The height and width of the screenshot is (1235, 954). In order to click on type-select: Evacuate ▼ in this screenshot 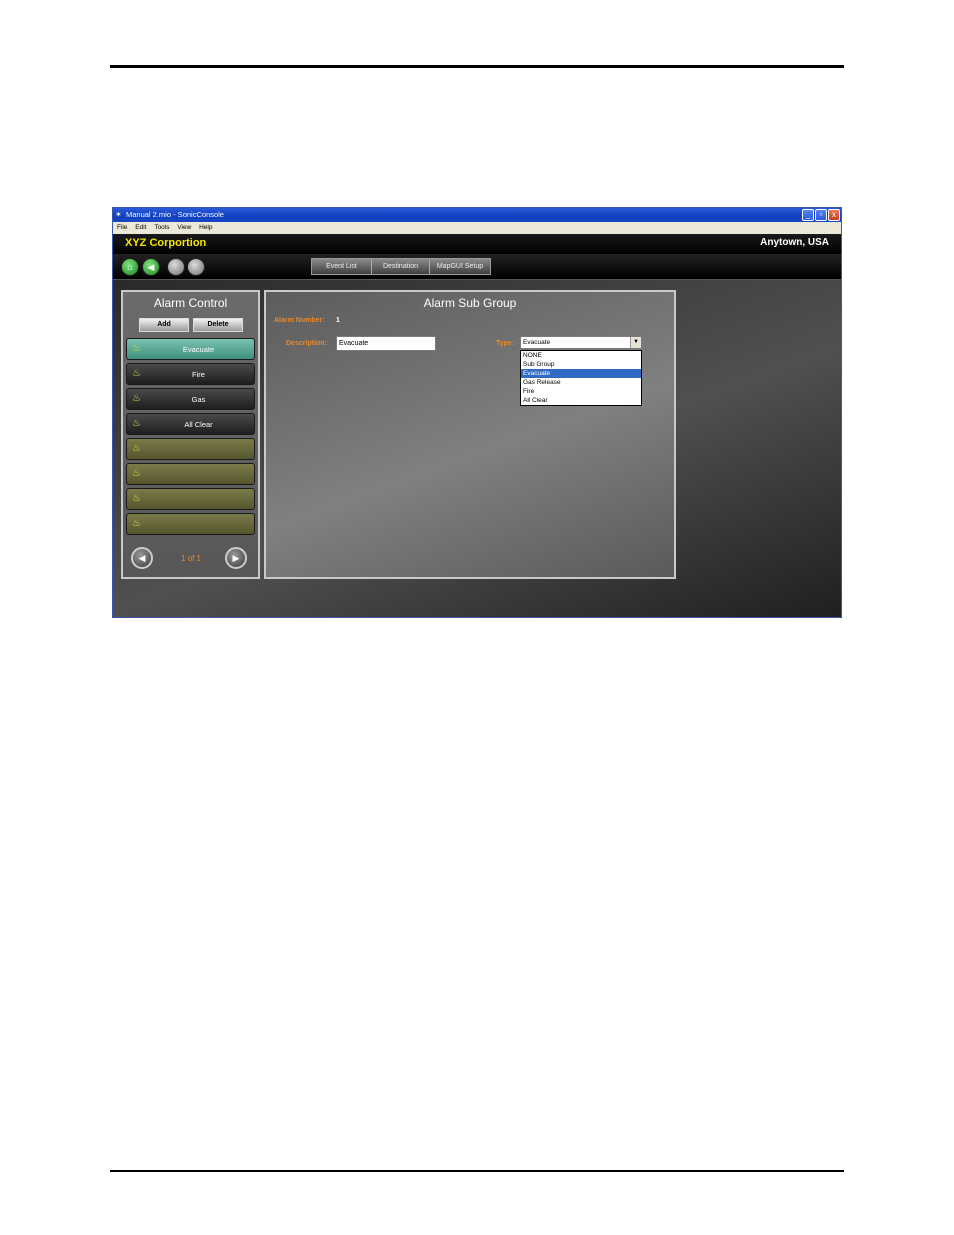, I will do `click(581, 342)`.